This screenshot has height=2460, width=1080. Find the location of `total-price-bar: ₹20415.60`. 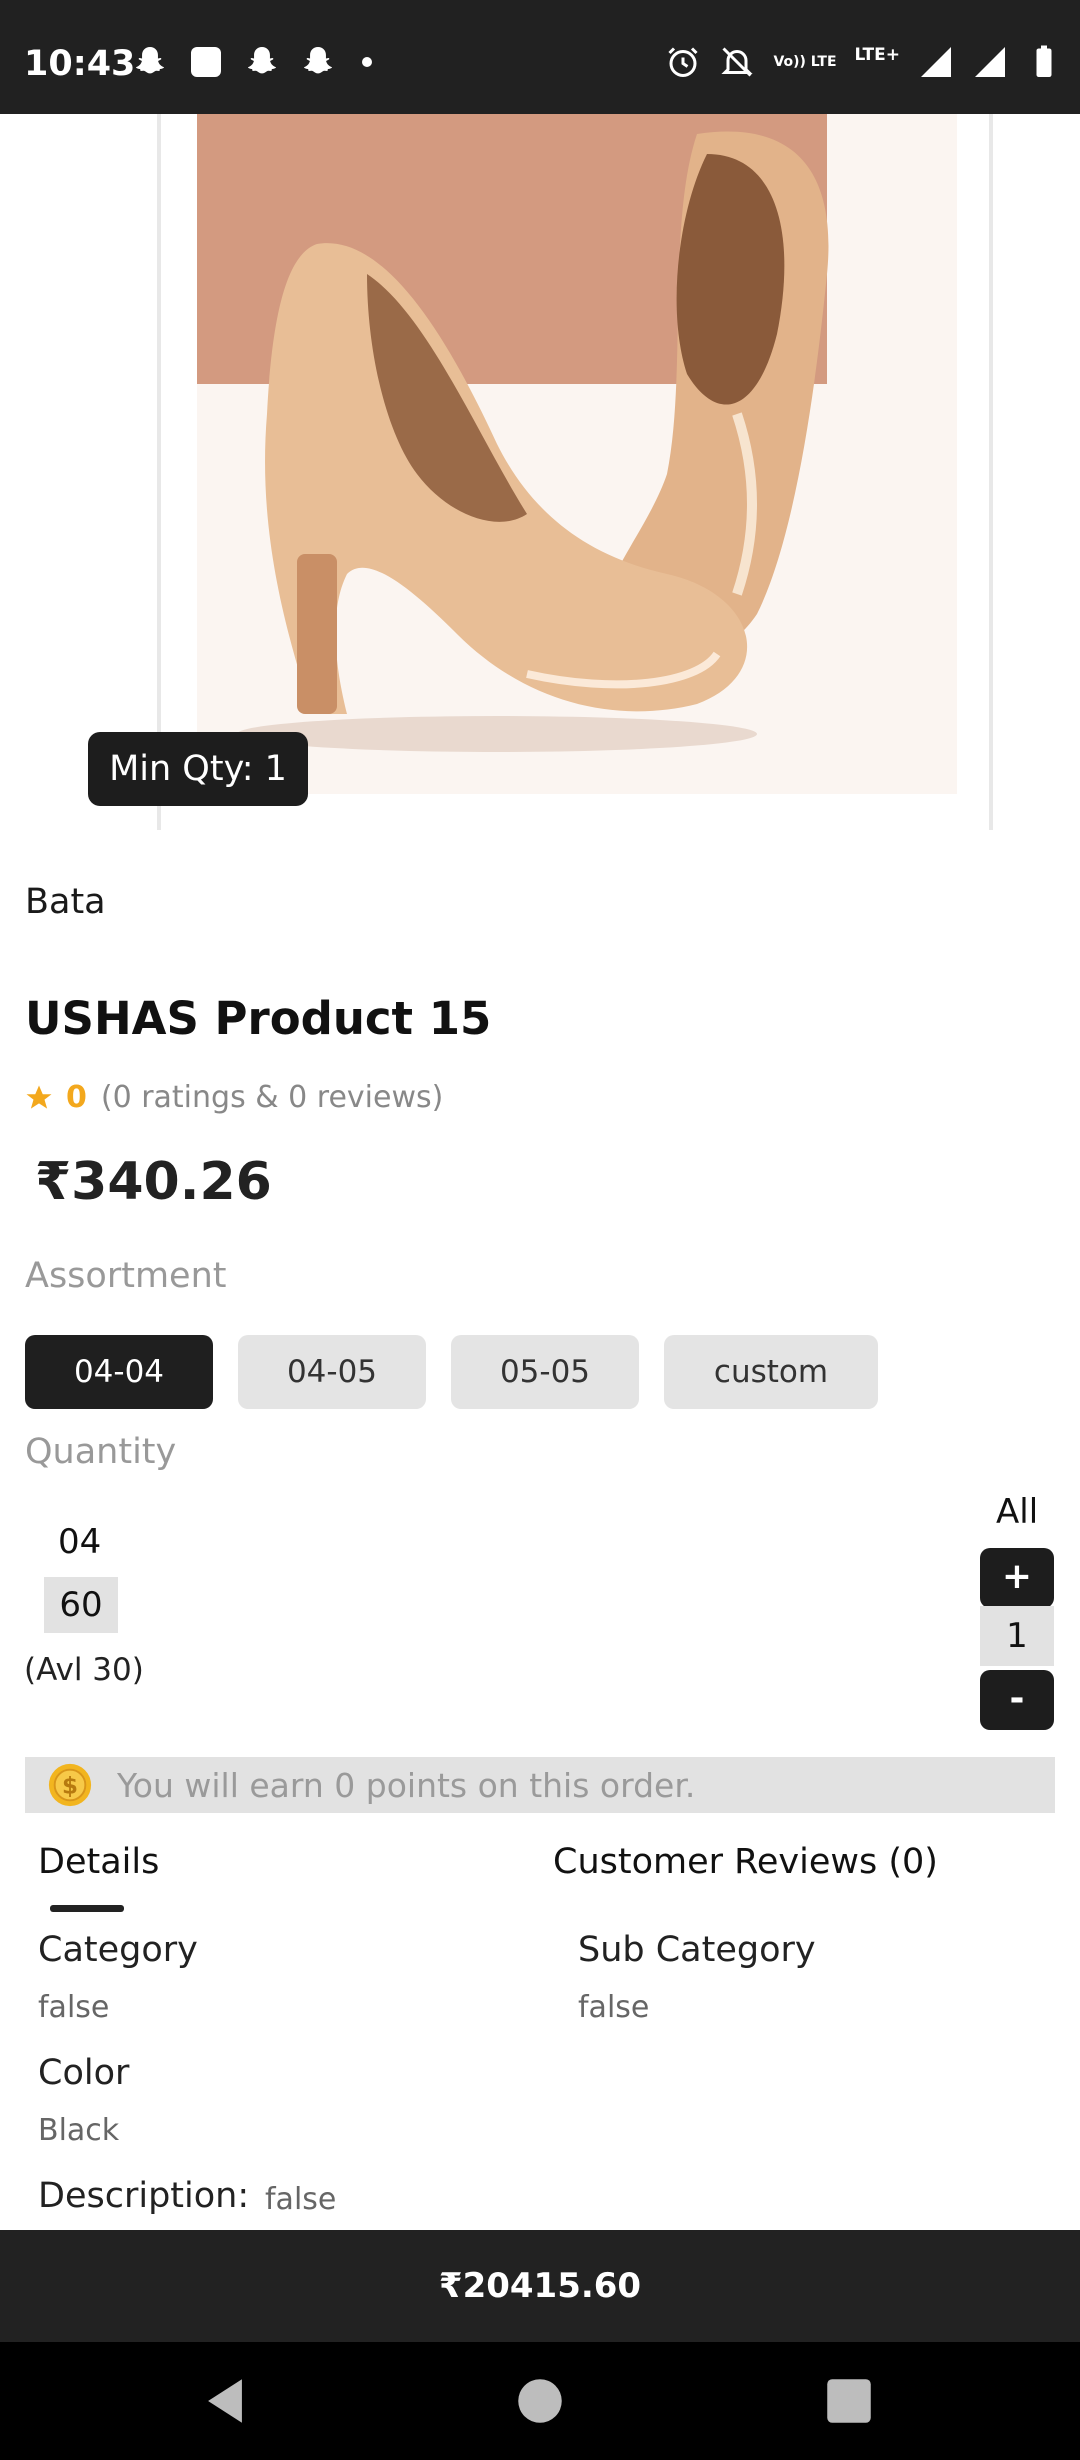

total-price-bar: ₹20415.60 is located at coordinates (540, 2286).